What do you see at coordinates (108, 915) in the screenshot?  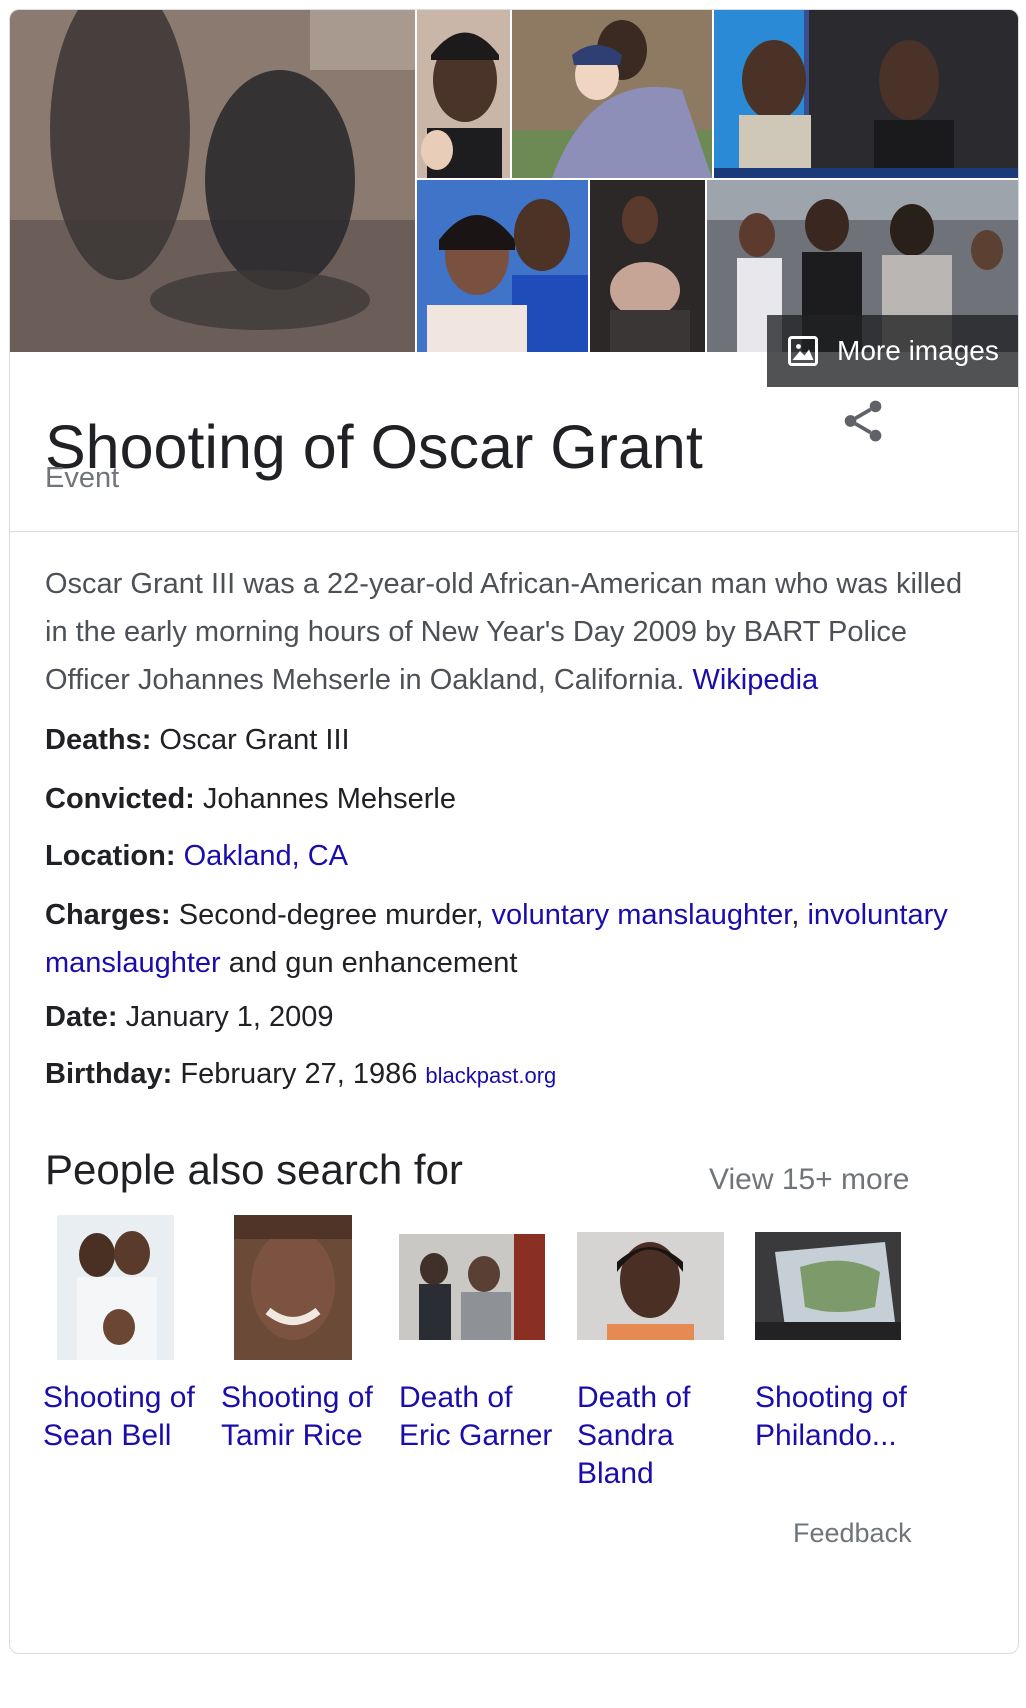 I see `fact-label: Charges:` at bounding box center [108, 915].